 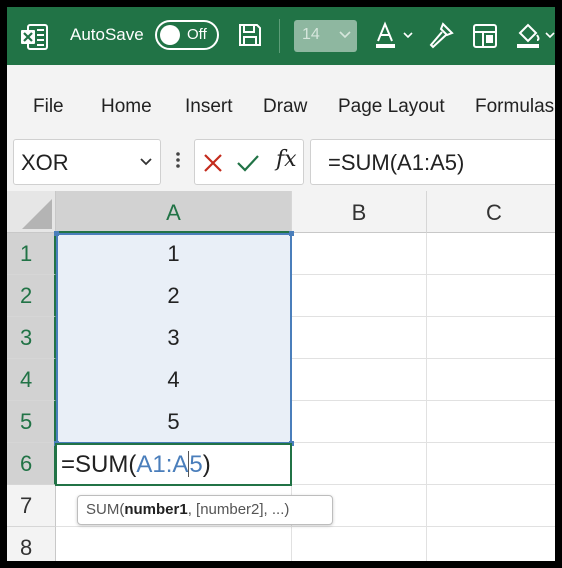 What do you see at coordinates (174, 422) in the screenshot?
I see `cell-a5: 5` at bounding box center [174, 422].